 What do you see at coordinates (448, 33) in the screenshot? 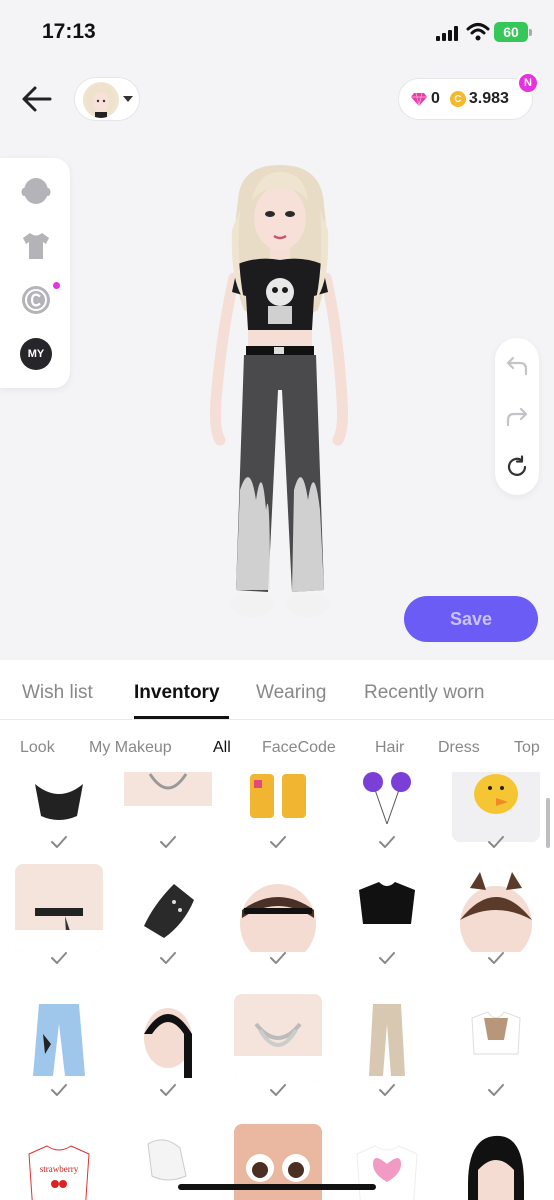
I see `signal-icon` at bounding box center [448, 33].